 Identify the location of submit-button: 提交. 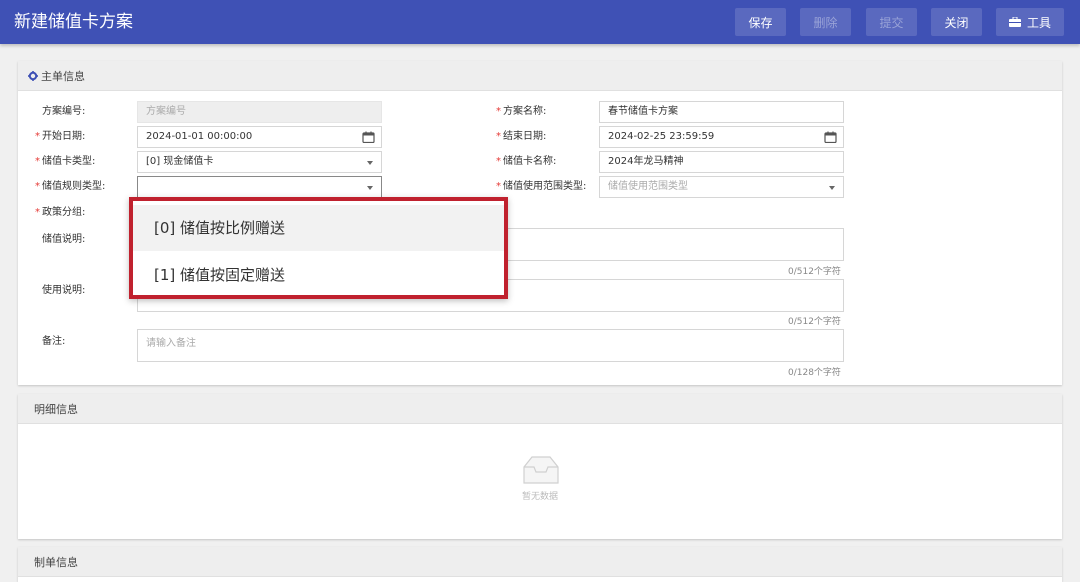
(891, 22).